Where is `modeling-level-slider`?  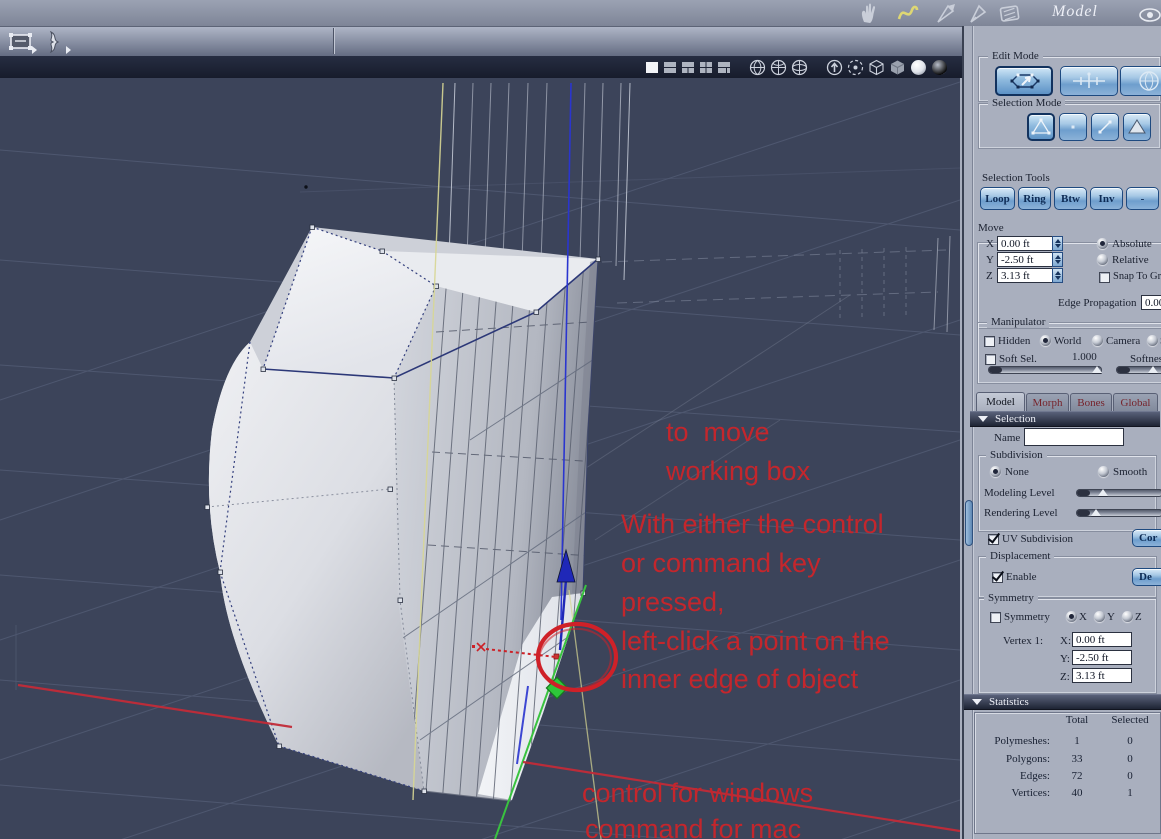
modeling-level-slider is located at coordinates (1118, 493).